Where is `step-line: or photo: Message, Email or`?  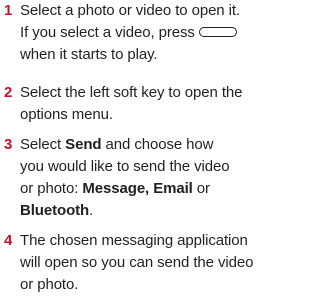
step-line: or photo: Message, Email or is located at coordinates (144, 189).